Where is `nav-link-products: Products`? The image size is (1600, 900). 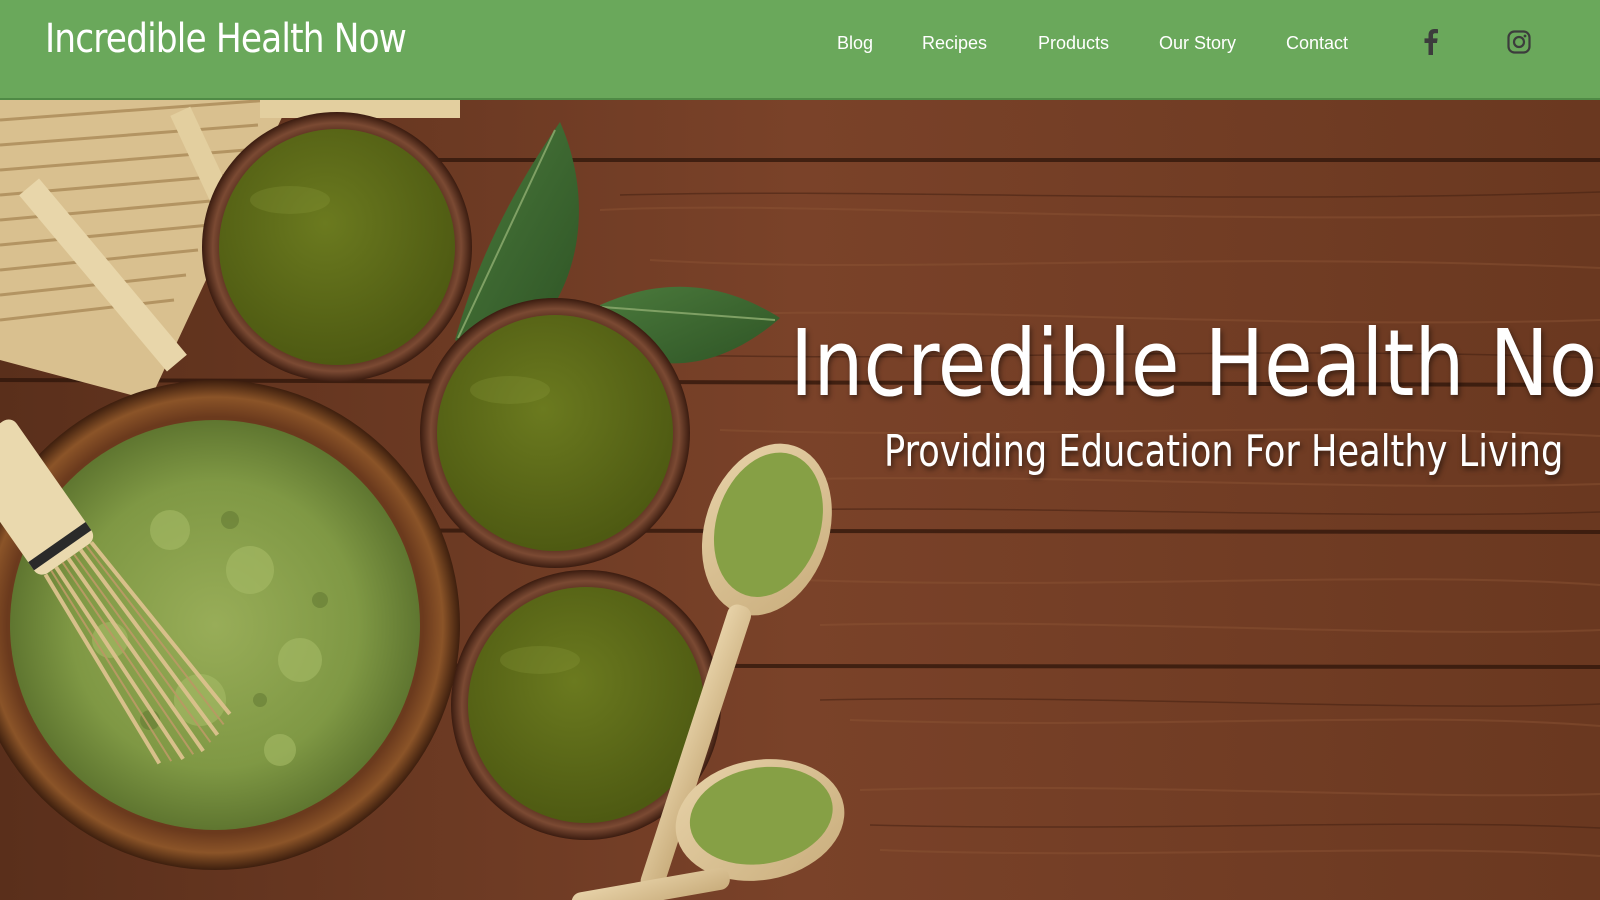 nav-link-products: Products is located at coordinates (1073, 43).